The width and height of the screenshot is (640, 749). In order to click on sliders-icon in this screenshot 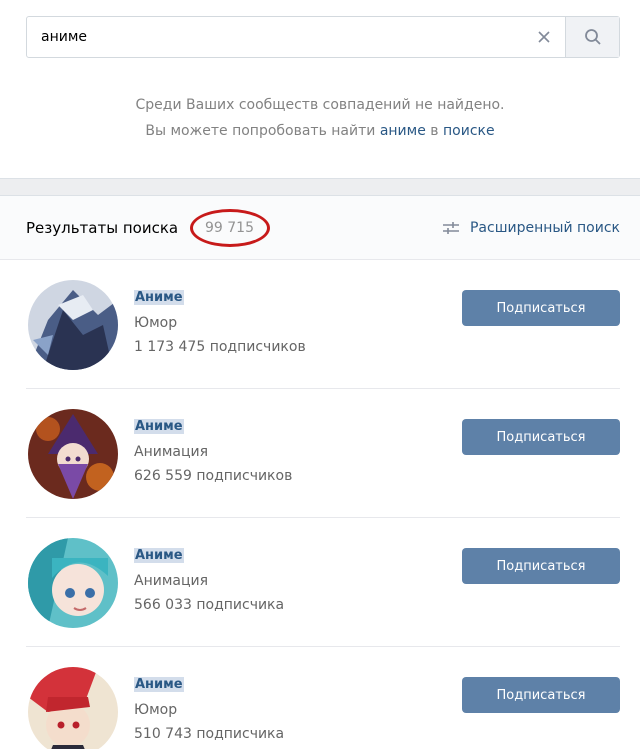, I will do `click(450, 228)`.